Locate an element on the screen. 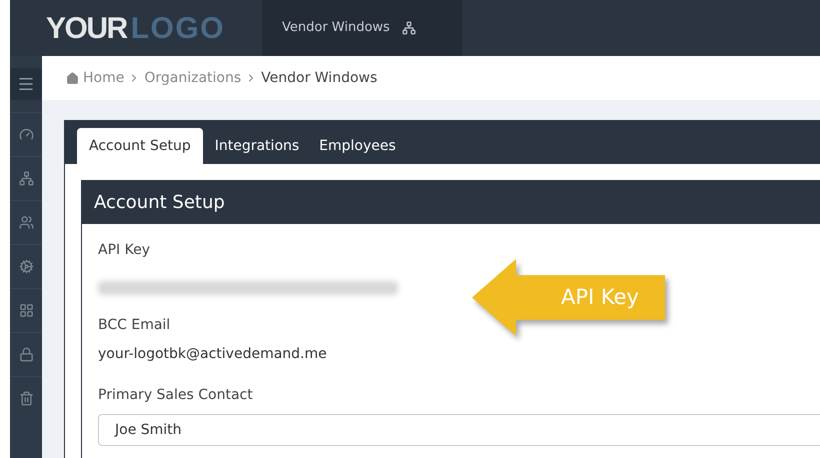 This screenshot has height=458, width=820. lock-icon is located at coordinates (26, 354).